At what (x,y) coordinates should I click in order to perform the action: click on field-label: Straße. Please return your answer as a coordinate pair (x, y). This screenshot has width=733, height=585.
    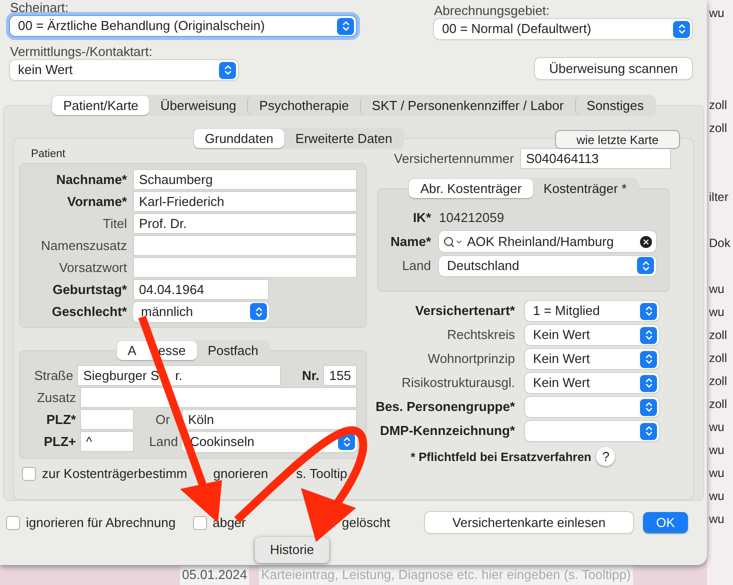
    Looking at the image, I should click on (54, 375).